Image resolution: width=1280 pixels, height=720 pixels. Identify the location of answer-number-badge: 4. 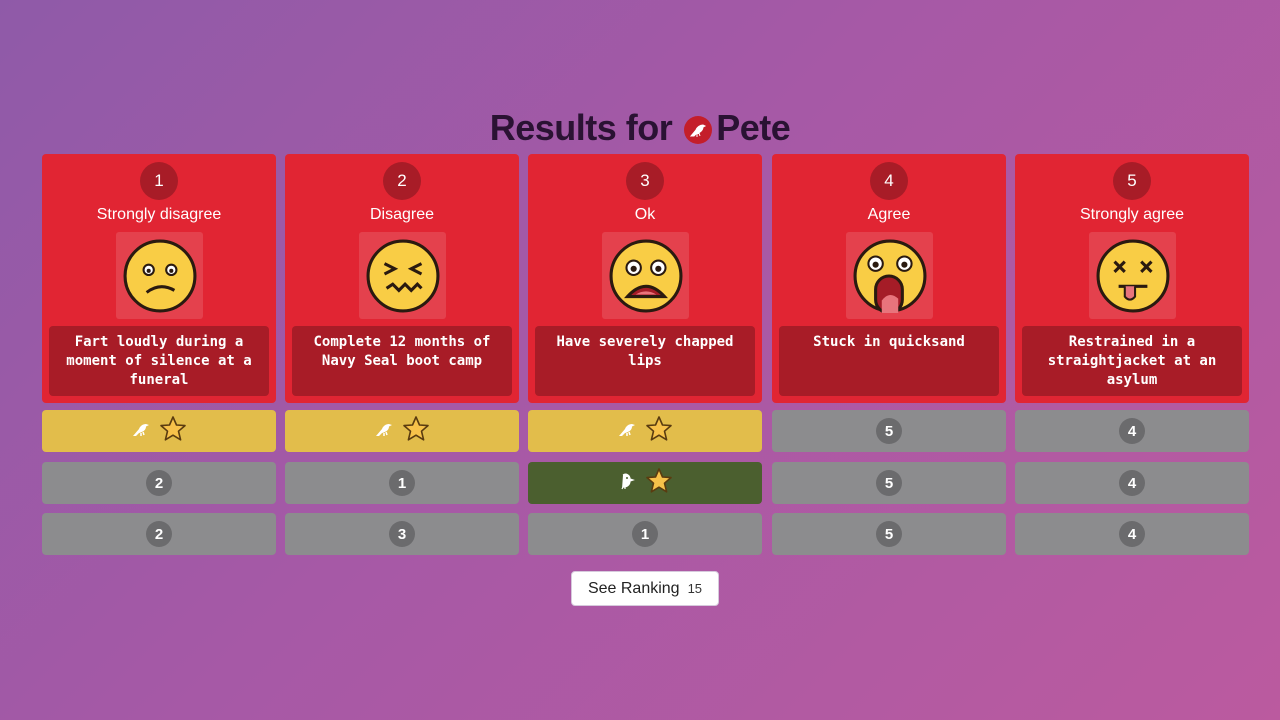
(889, 181).